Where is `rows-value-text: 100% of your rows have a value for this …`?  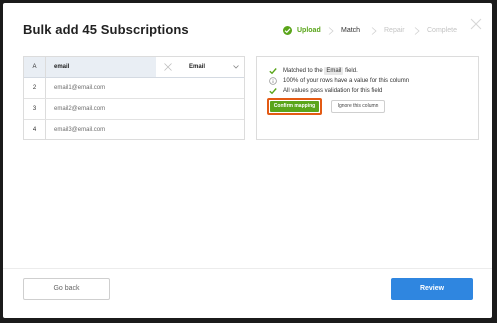
rows-value-text: 100% of your rows have a value for this … is located at coordinates (346, 81).